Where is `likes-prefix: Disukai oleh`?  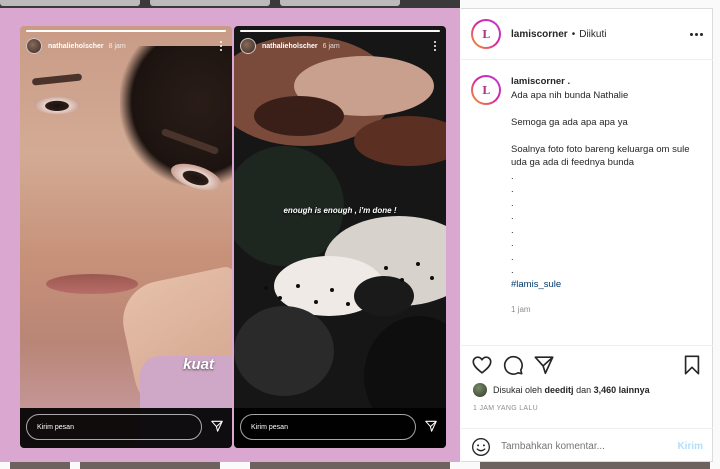 likes-prefix: Disukai oleh is located at coordinates (518, 390).